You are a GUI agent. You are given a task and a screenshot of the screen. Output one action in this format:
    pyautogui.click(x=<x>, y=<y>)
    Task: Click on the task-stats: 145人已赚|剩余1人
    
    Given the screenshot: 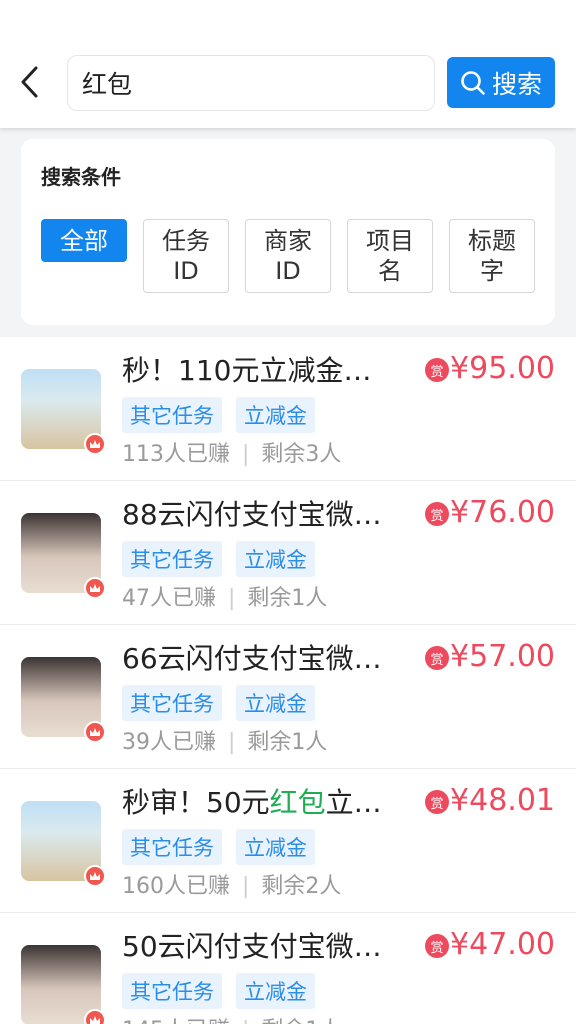 What is the action you would take?
    pyautogui.click(x=231, y=1019)
    